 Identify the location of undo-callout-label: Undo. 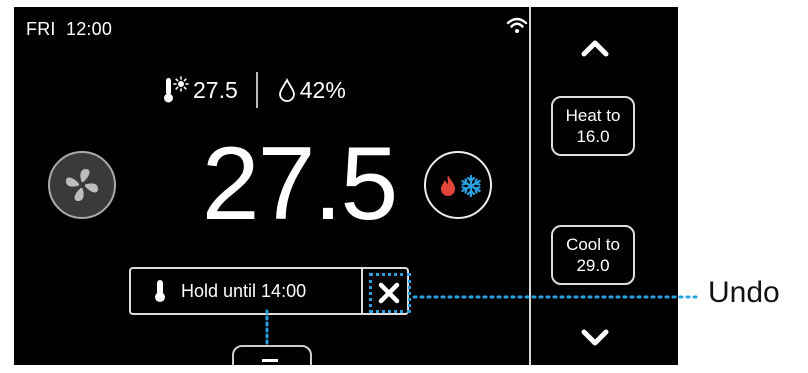
(744, 292).